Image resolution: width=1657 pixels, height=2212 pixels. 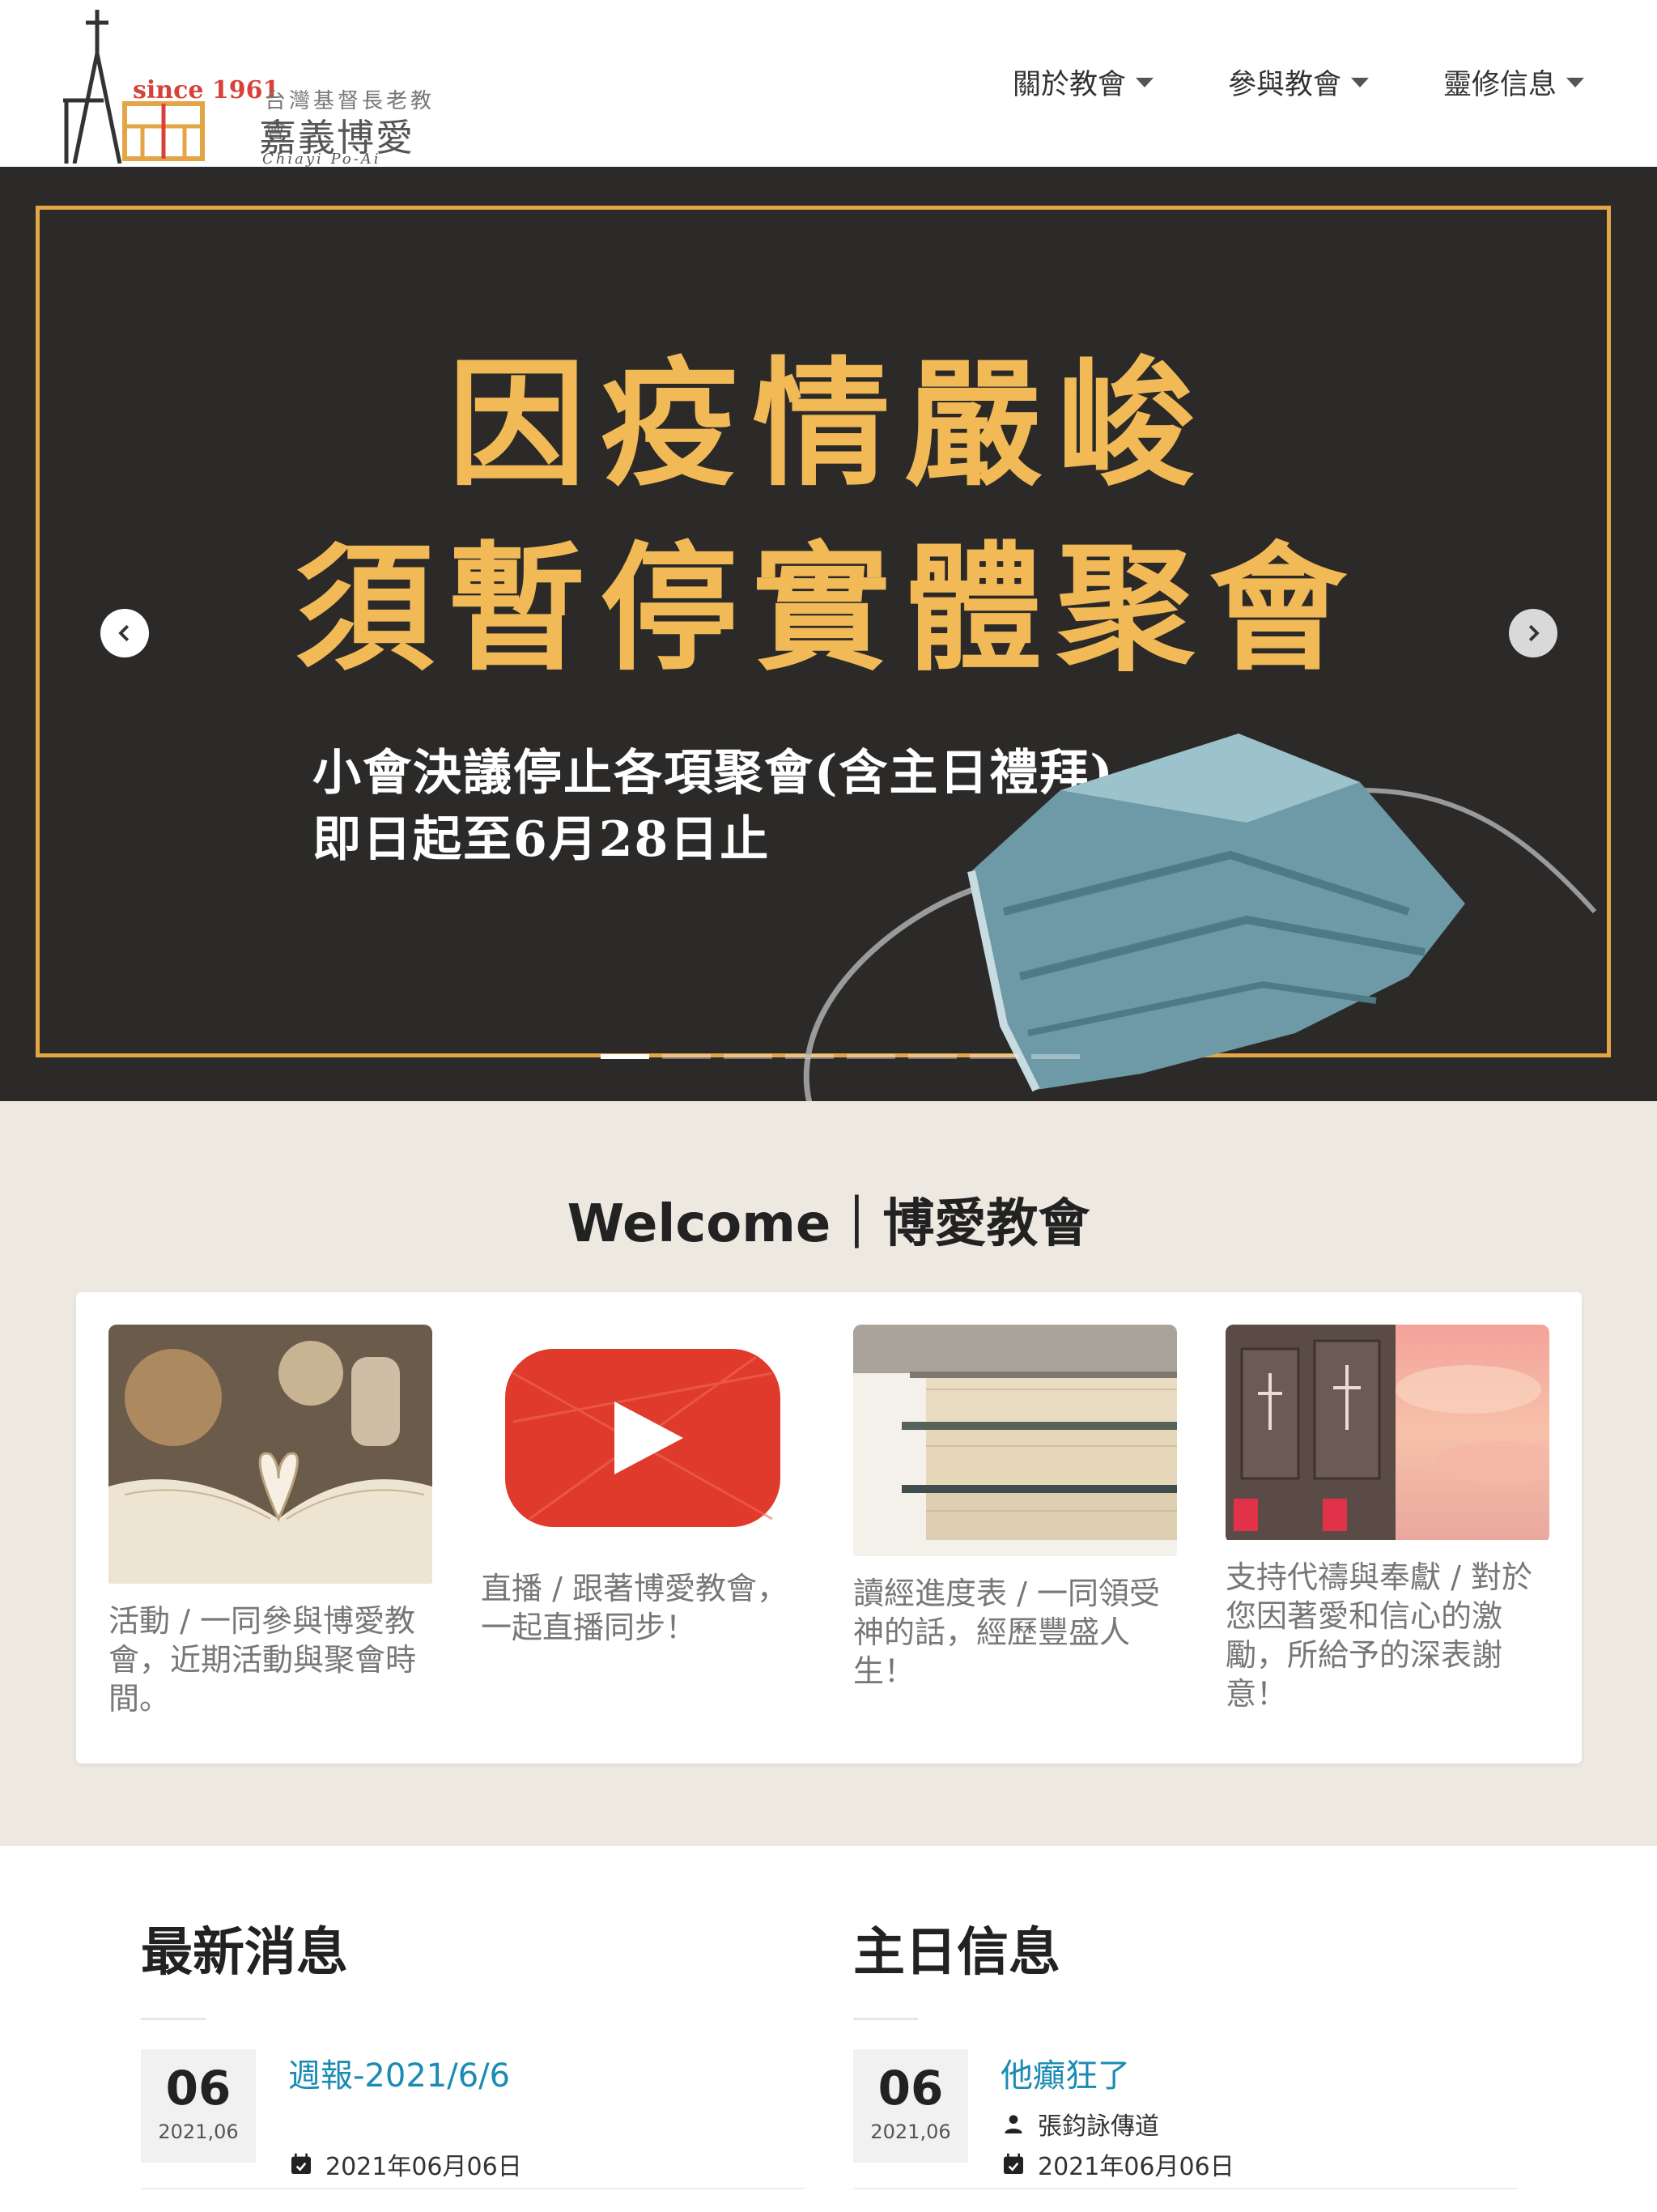 I want to click on nav-participate-label: 參與教會, so click(x=1284, y=85).